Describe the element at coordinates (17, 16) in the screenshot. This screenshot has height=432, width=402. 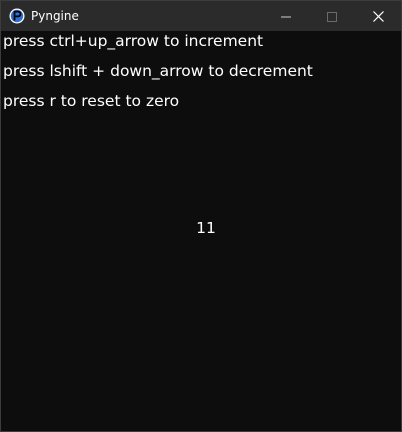
I see `pyngine-p-icon` at that location.